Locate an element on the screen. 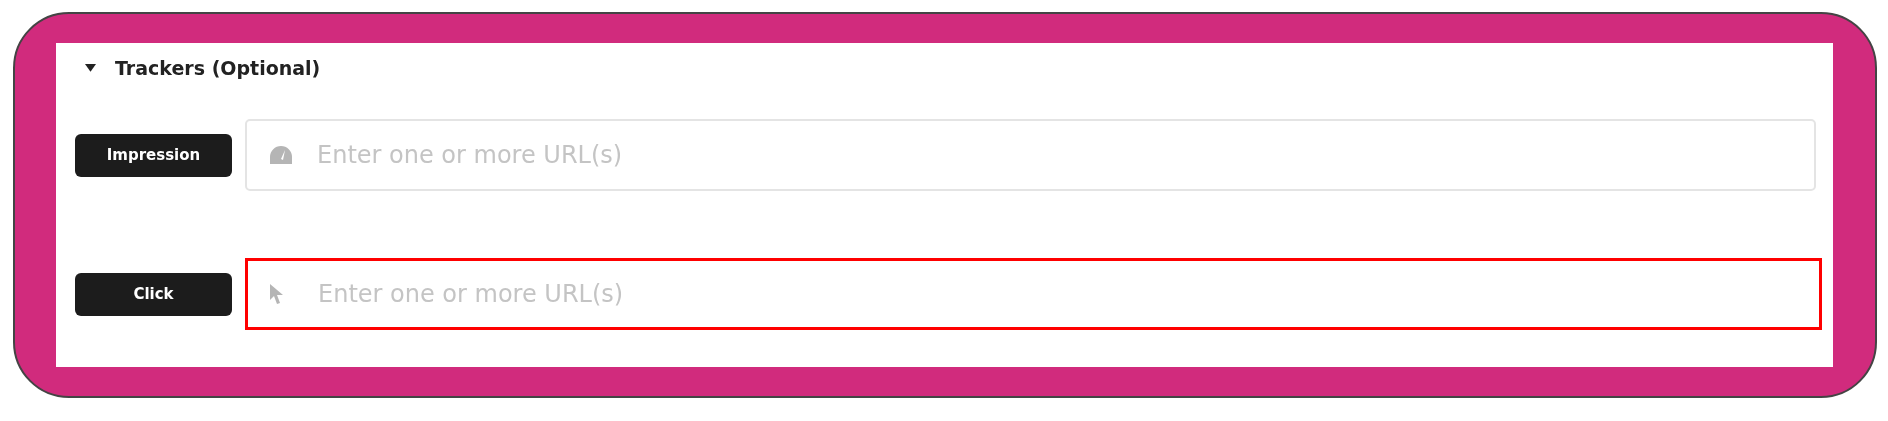  tracker-label: Click is located at coordinates (153, 294).